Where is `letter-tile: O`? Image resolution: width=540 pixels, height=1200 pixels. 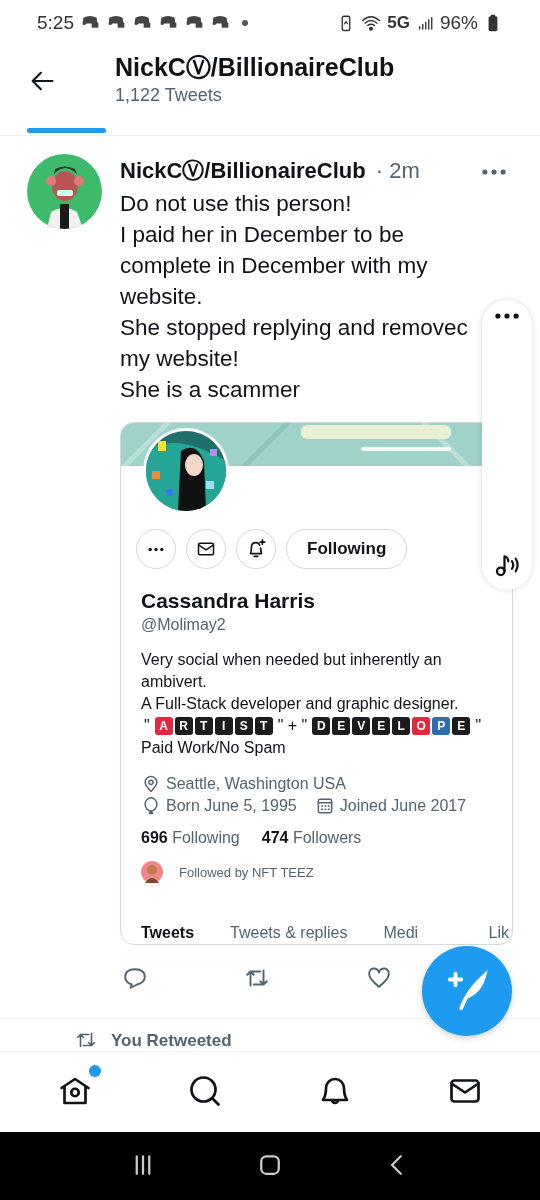 letter-tile: O is located at coordinates (421, 726).